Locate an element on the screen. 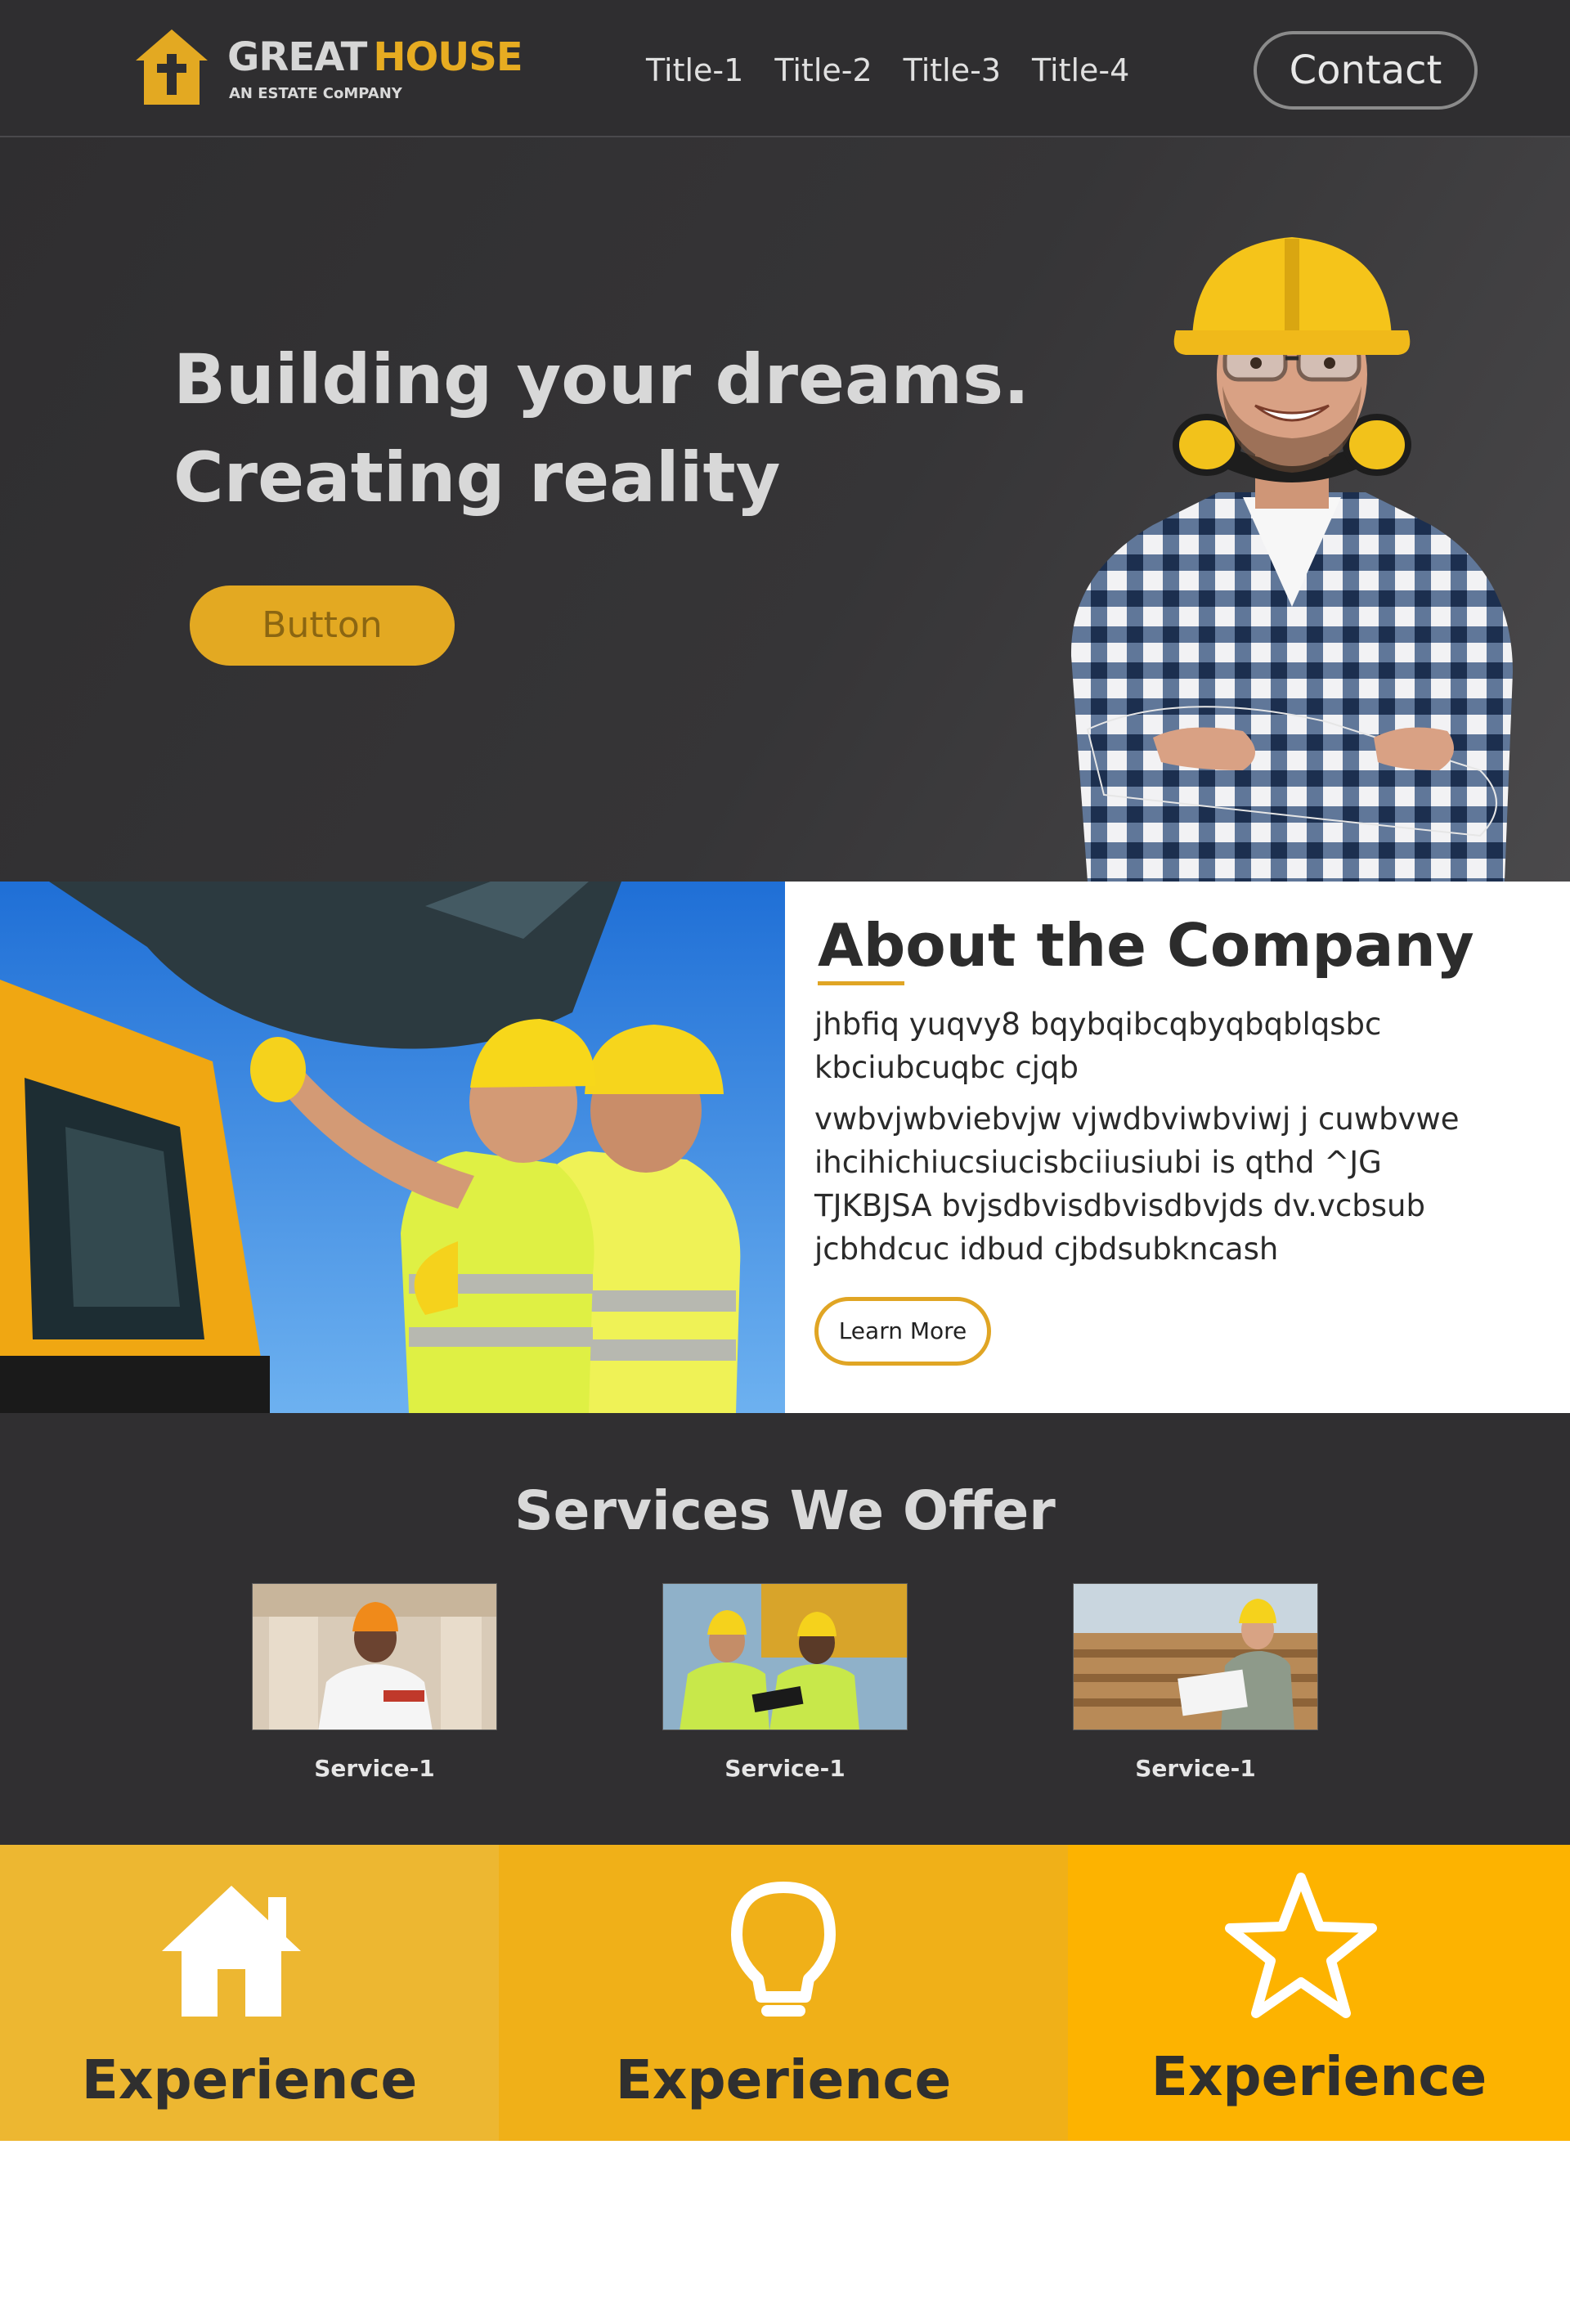  star-icon is located at coordinates (1301, 1946).